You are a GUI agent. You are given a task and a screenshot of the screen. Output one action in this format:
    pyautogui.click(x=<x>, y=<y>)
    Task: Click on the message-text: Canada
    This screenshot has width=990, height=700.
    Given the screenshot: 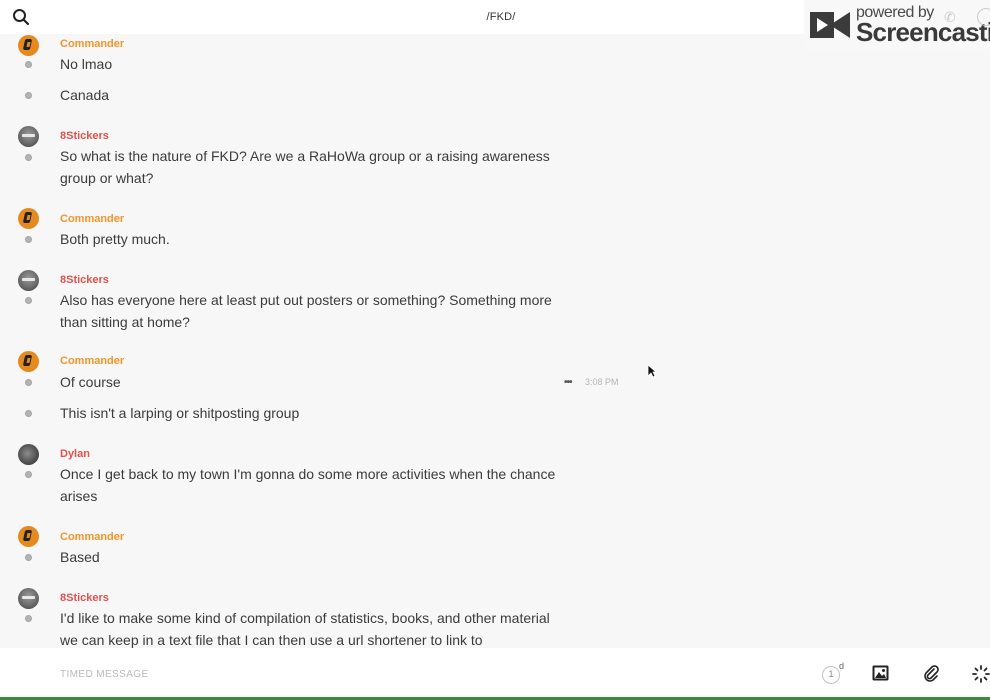 What is the action you would take?
    pyautogui.click(x=85, y=95)
    